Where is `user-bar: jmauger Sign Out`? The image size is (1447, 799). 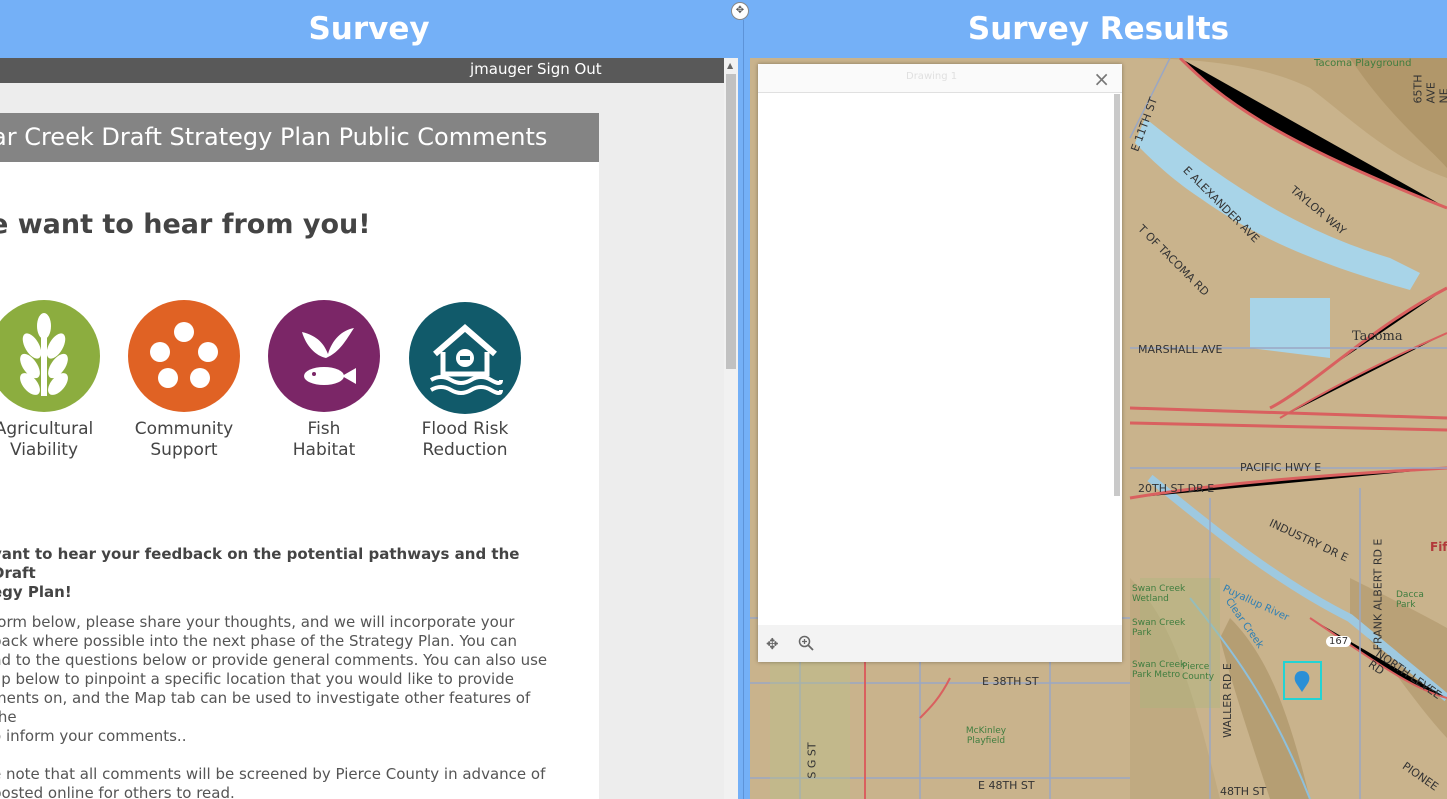
user-bar: jmauger Sign Out is located at coordinates (362, 70).